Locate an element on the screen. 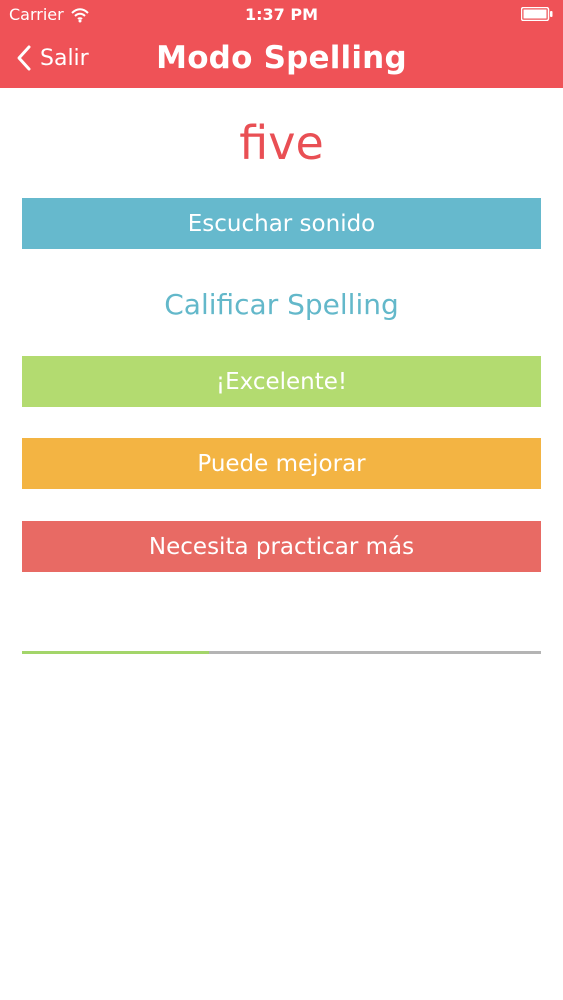  nav-bar: Salir Modo Spelling is located at coordinates (281, 59).